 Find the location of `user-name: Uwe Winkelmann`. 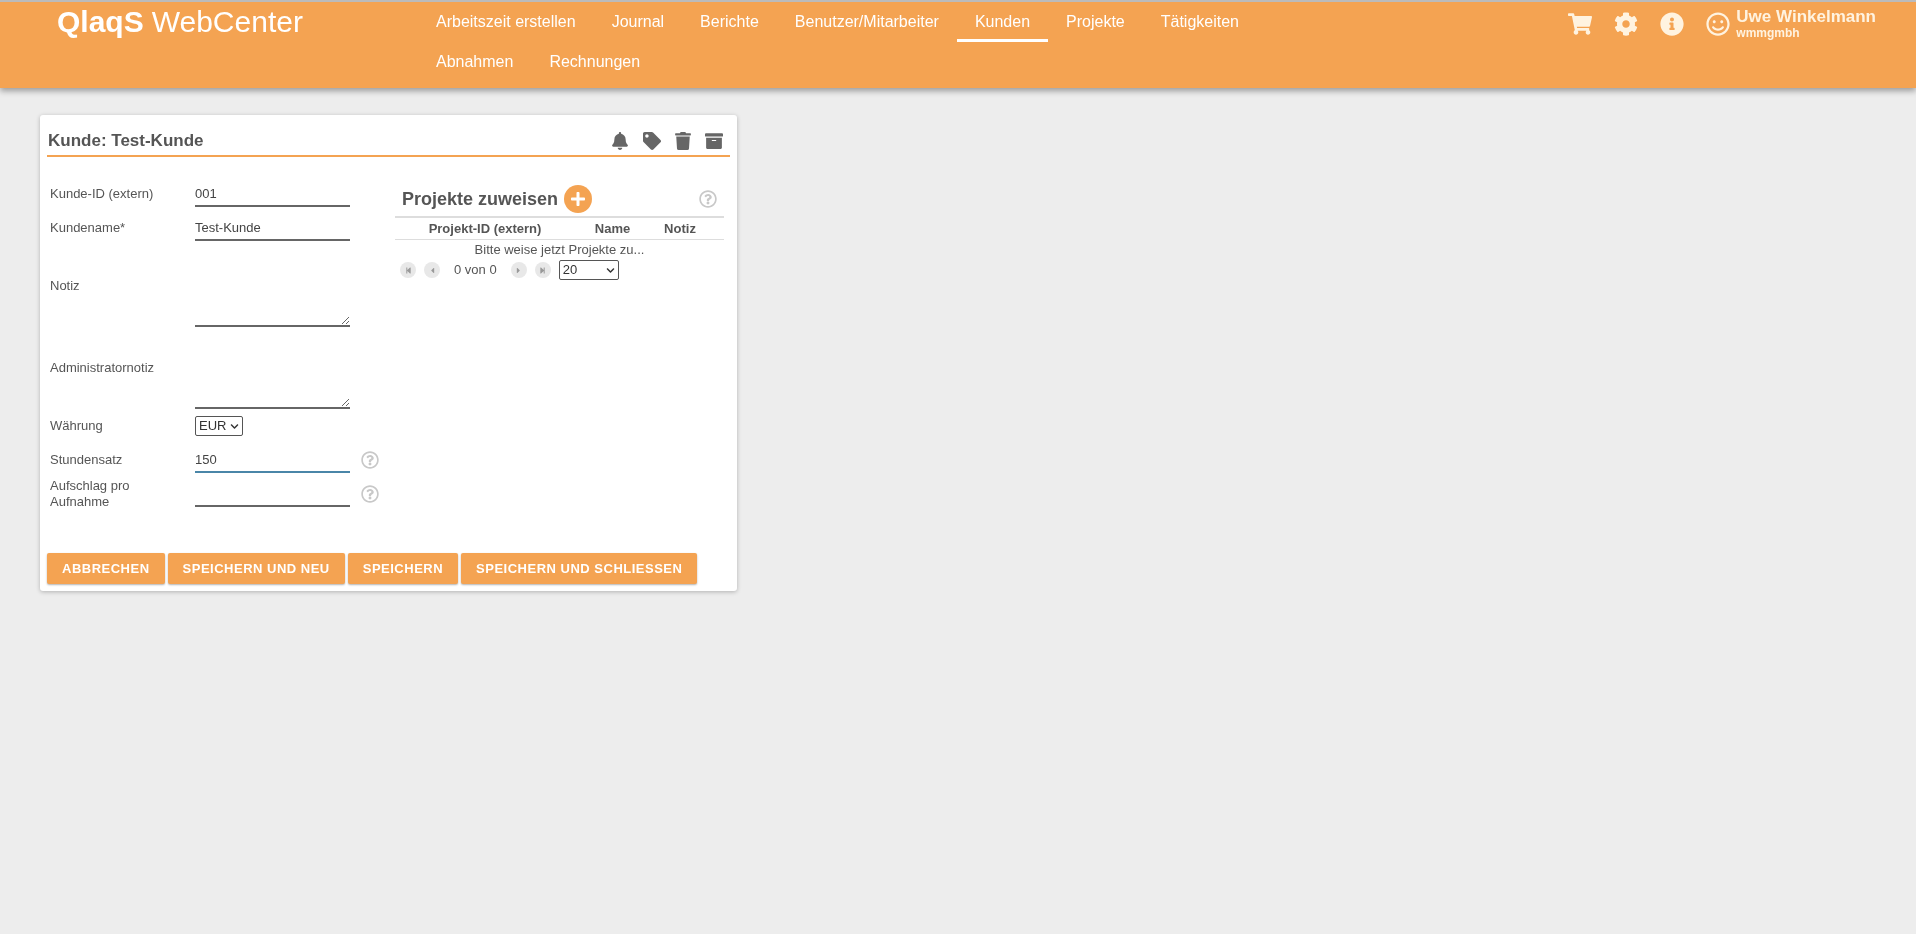

user-name: Uwe Winkelmann is located at coordinates (1806, 17).